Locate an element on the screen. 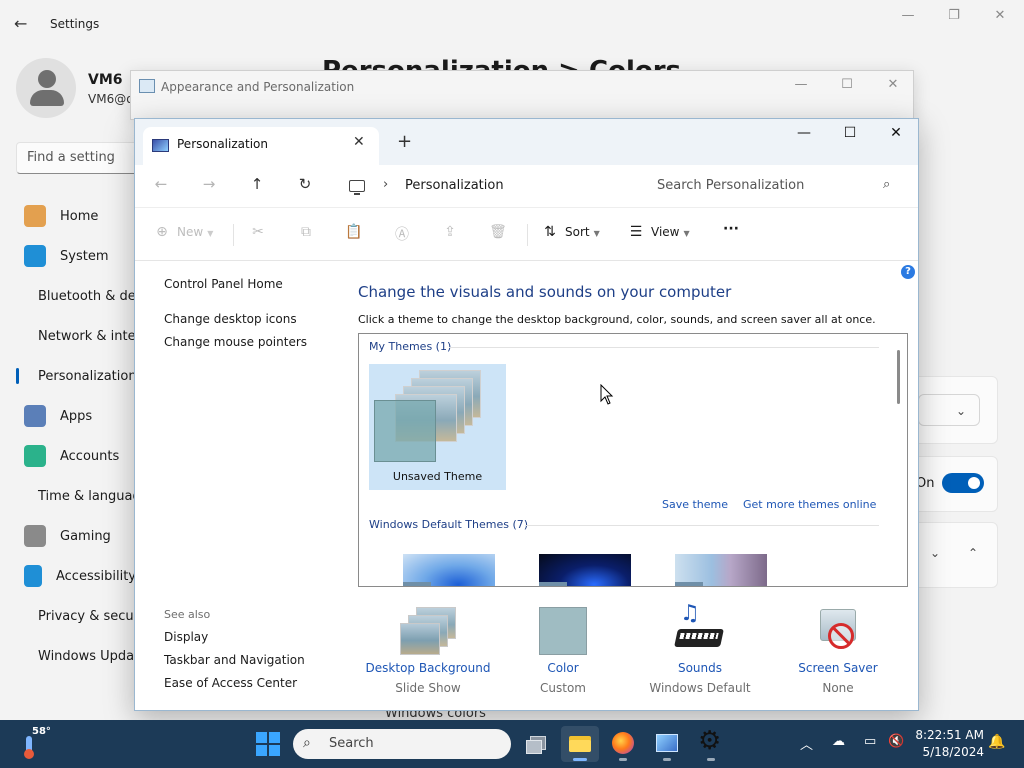 The image size is (1024, 768). taskbar-navigation-link: Taskbar and Navigation is located at coordinates (234, 660).